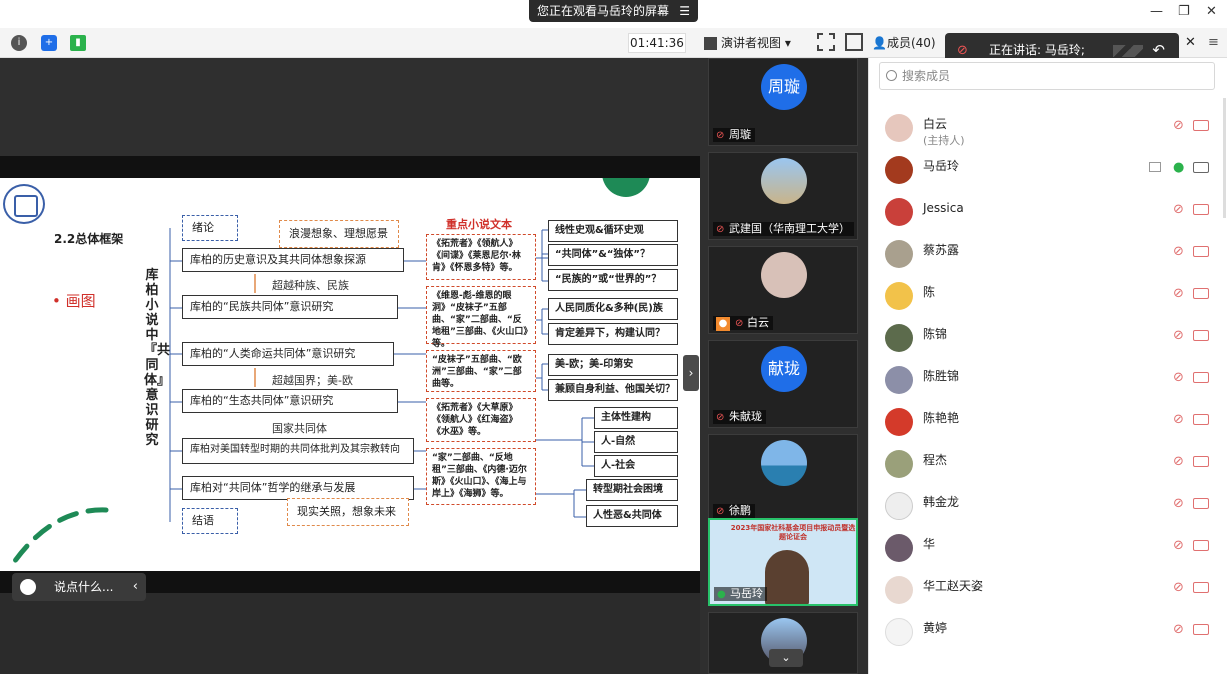 This screenshot has height=674, width=1227. What do you see at coordinates (312, 380) in the screenshot?
I see `between-label-2: 超越国界；美-欧` at bounding box center [312, 380].